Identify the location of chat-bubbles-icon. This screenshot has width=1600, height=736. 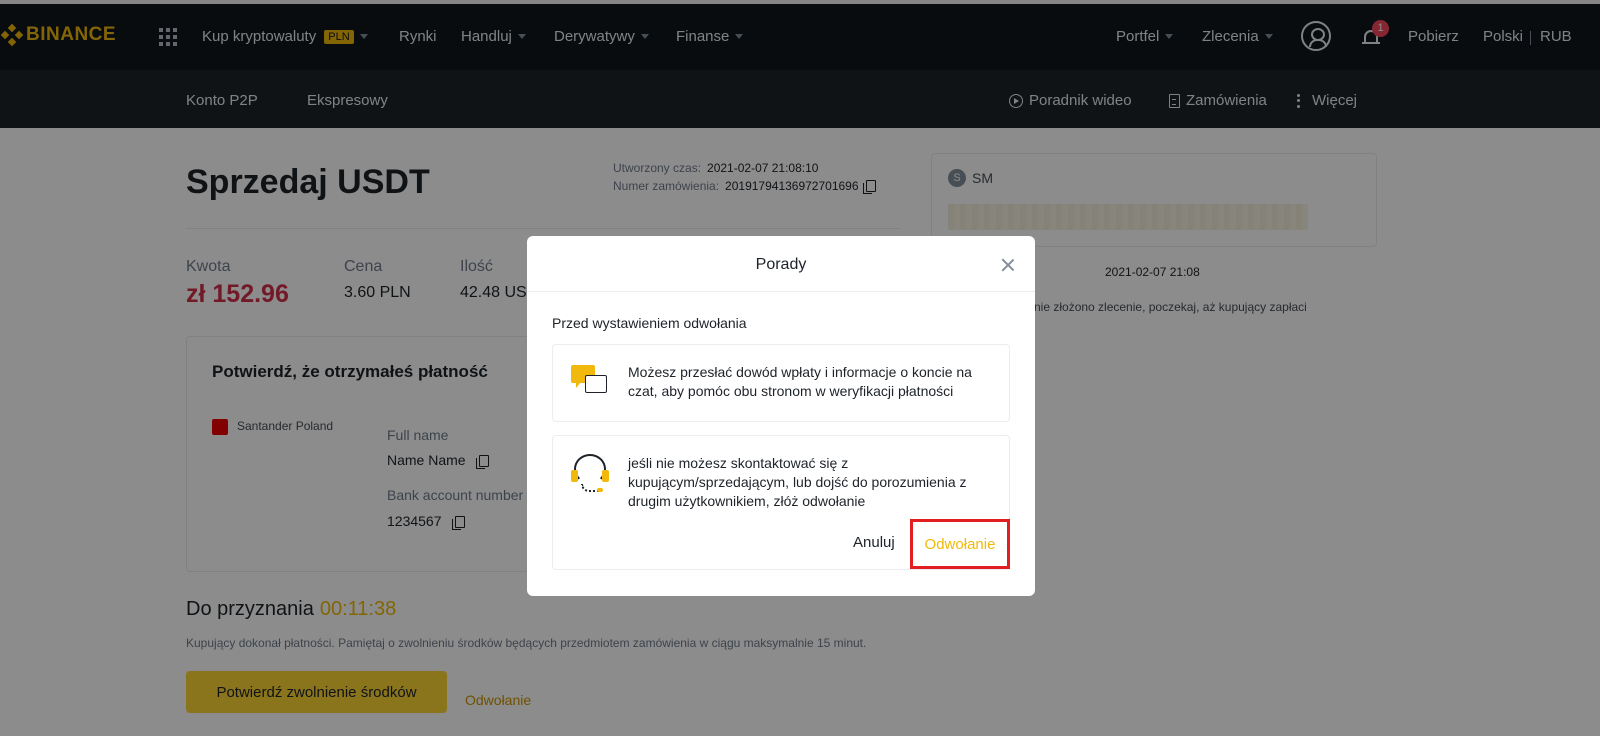
(591, 382).